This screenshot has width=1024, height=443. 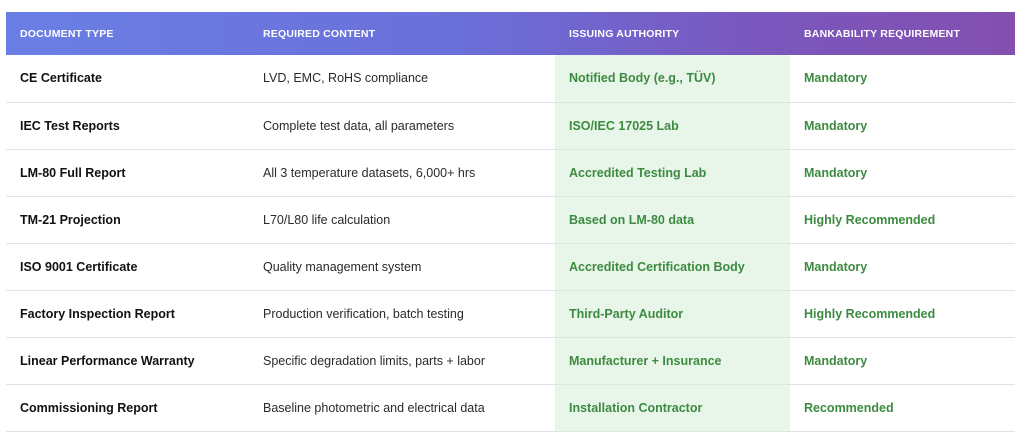 What do you see at coordinates (672, 313) in the screenshot?
I see `cell-issuing-authority: Third-Party Auditor` at bounding box center [672, 313].